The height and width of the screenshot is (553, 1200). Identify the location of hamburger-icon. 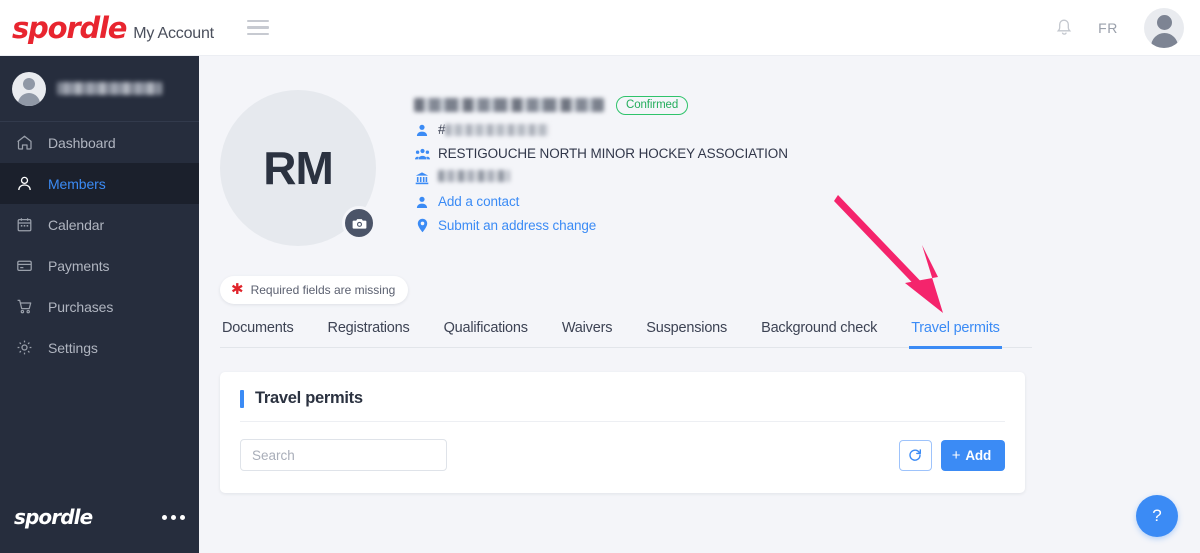
(257, 28).